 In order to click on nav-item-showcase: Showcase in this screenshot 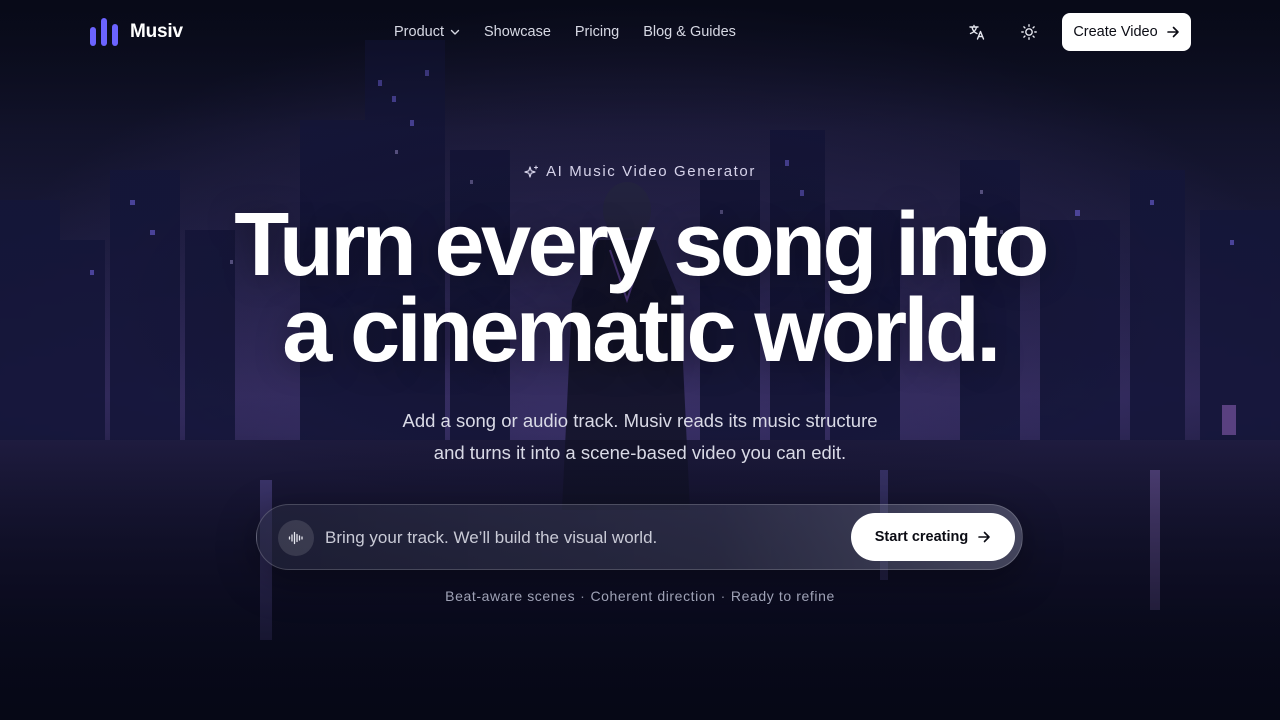, I will do `click(517, 32)`.